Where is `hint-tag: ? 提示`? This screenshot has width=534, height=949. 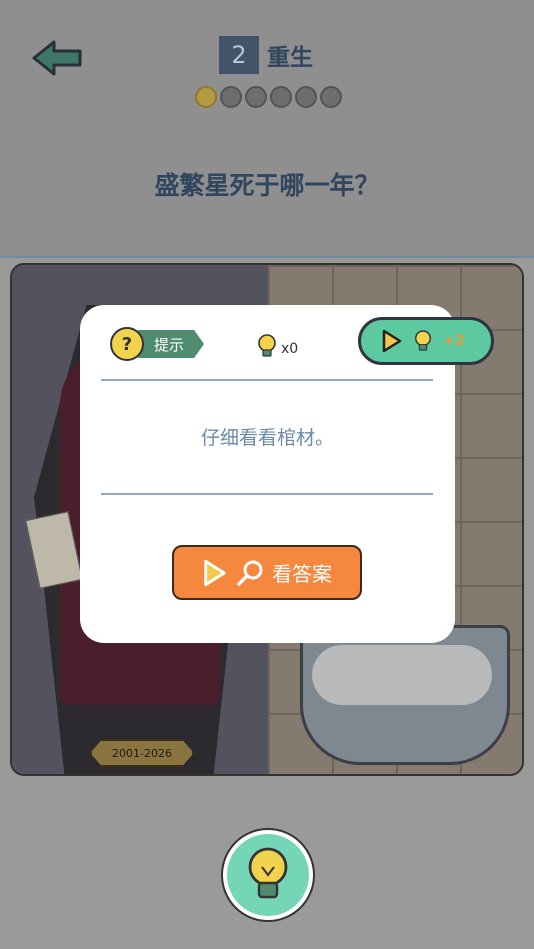 hint-tag: ? 提示 is located at coordinates (157, 344).